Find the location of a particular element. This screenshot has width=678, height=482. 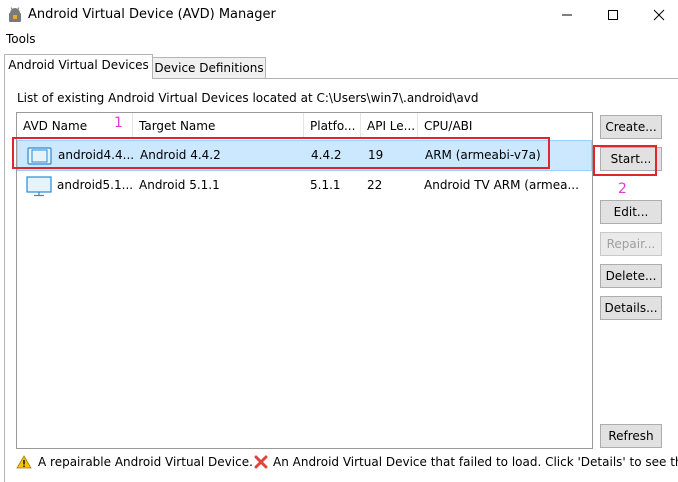

column-header-target-name: Target Name is located at coordinates (218, 126).